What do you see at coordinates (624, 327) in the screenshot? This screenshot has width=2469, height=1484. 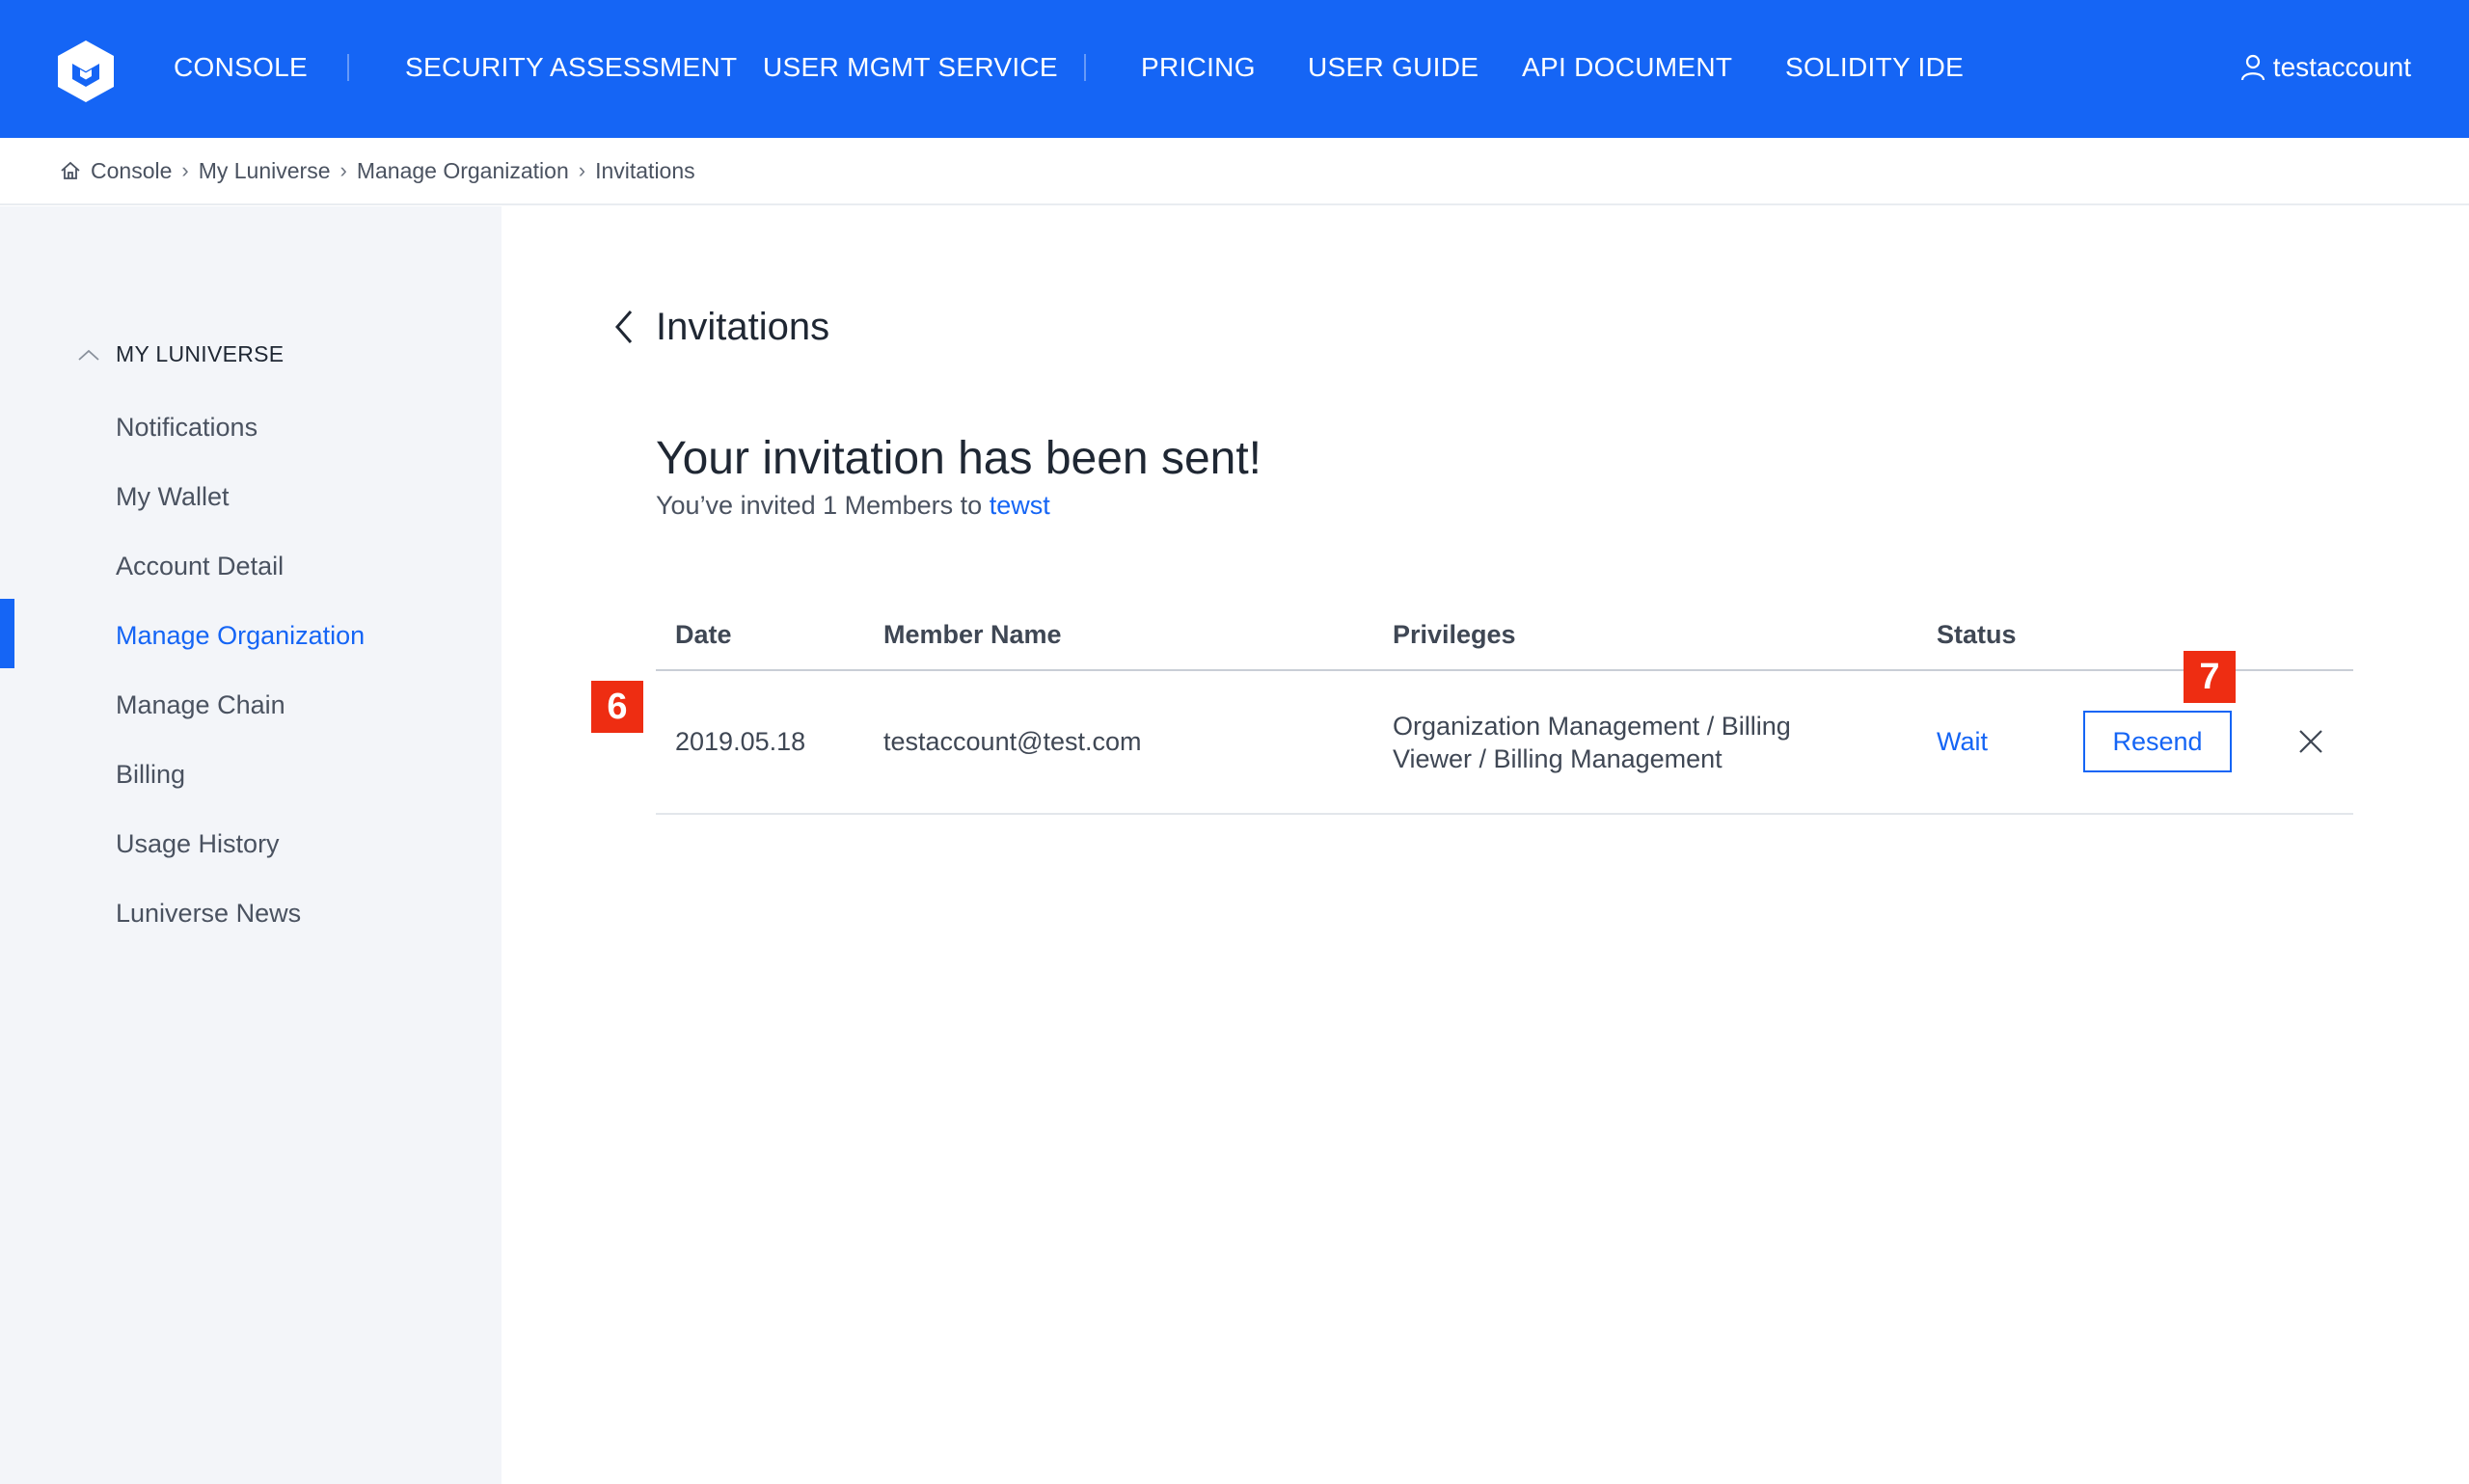 I see `back-arrow-icon` at bounding box center [624, 327].